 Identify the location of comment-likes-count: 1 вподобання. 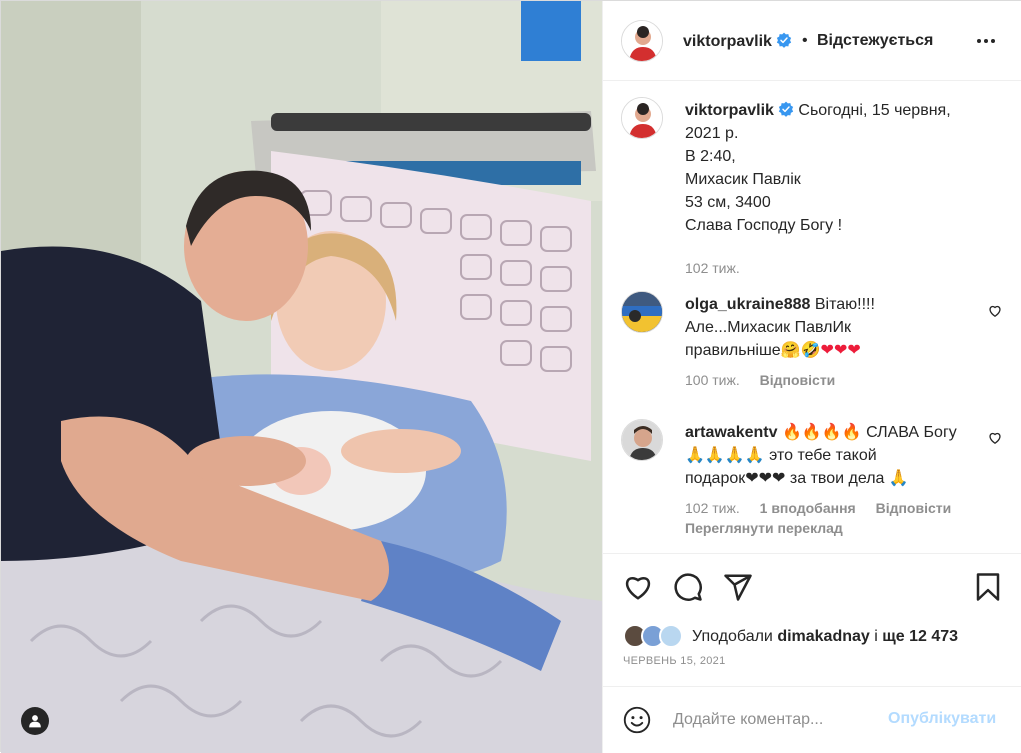
(808, 508).